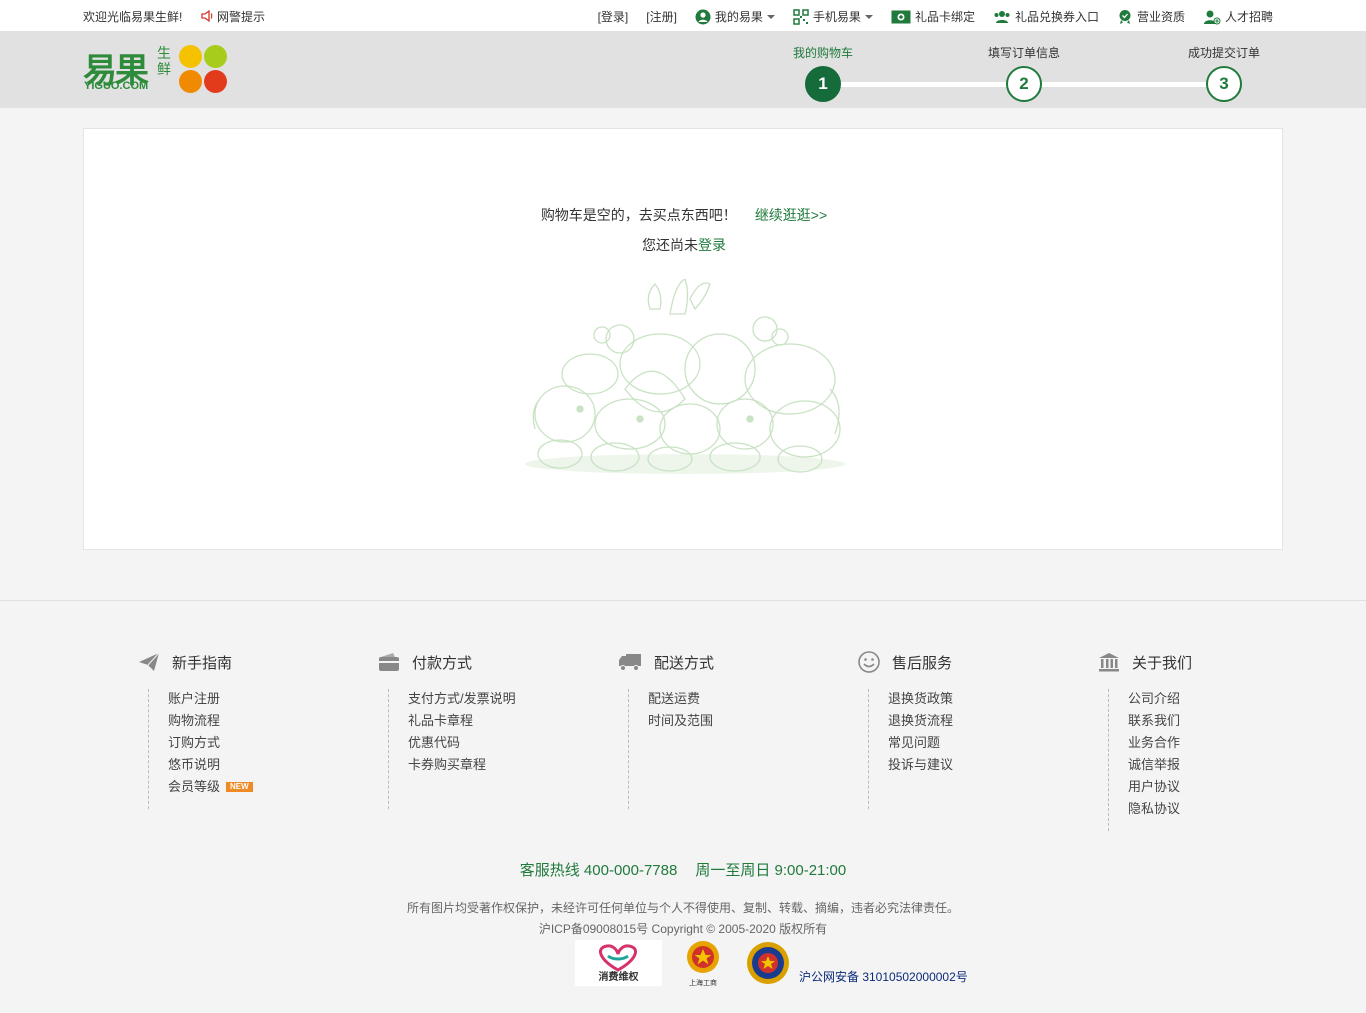 This screenshot has height=1013, width=1366. I want to click on service-hours: 周一至周日 9:00-21:00, so click(771, 870).